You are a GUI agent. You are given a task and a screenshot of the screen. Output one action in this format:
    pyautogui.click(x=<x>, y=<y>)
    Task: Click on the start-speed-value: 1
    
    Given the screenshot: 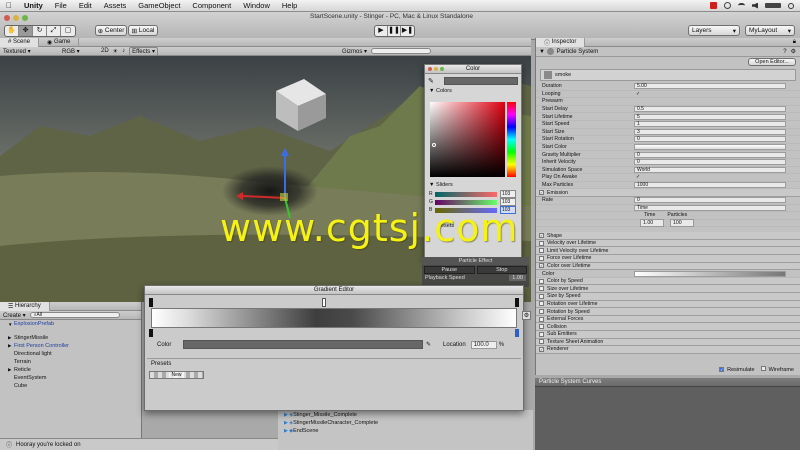 What is the action you would take?
    pyautogui.click(x=710, y=124)
    